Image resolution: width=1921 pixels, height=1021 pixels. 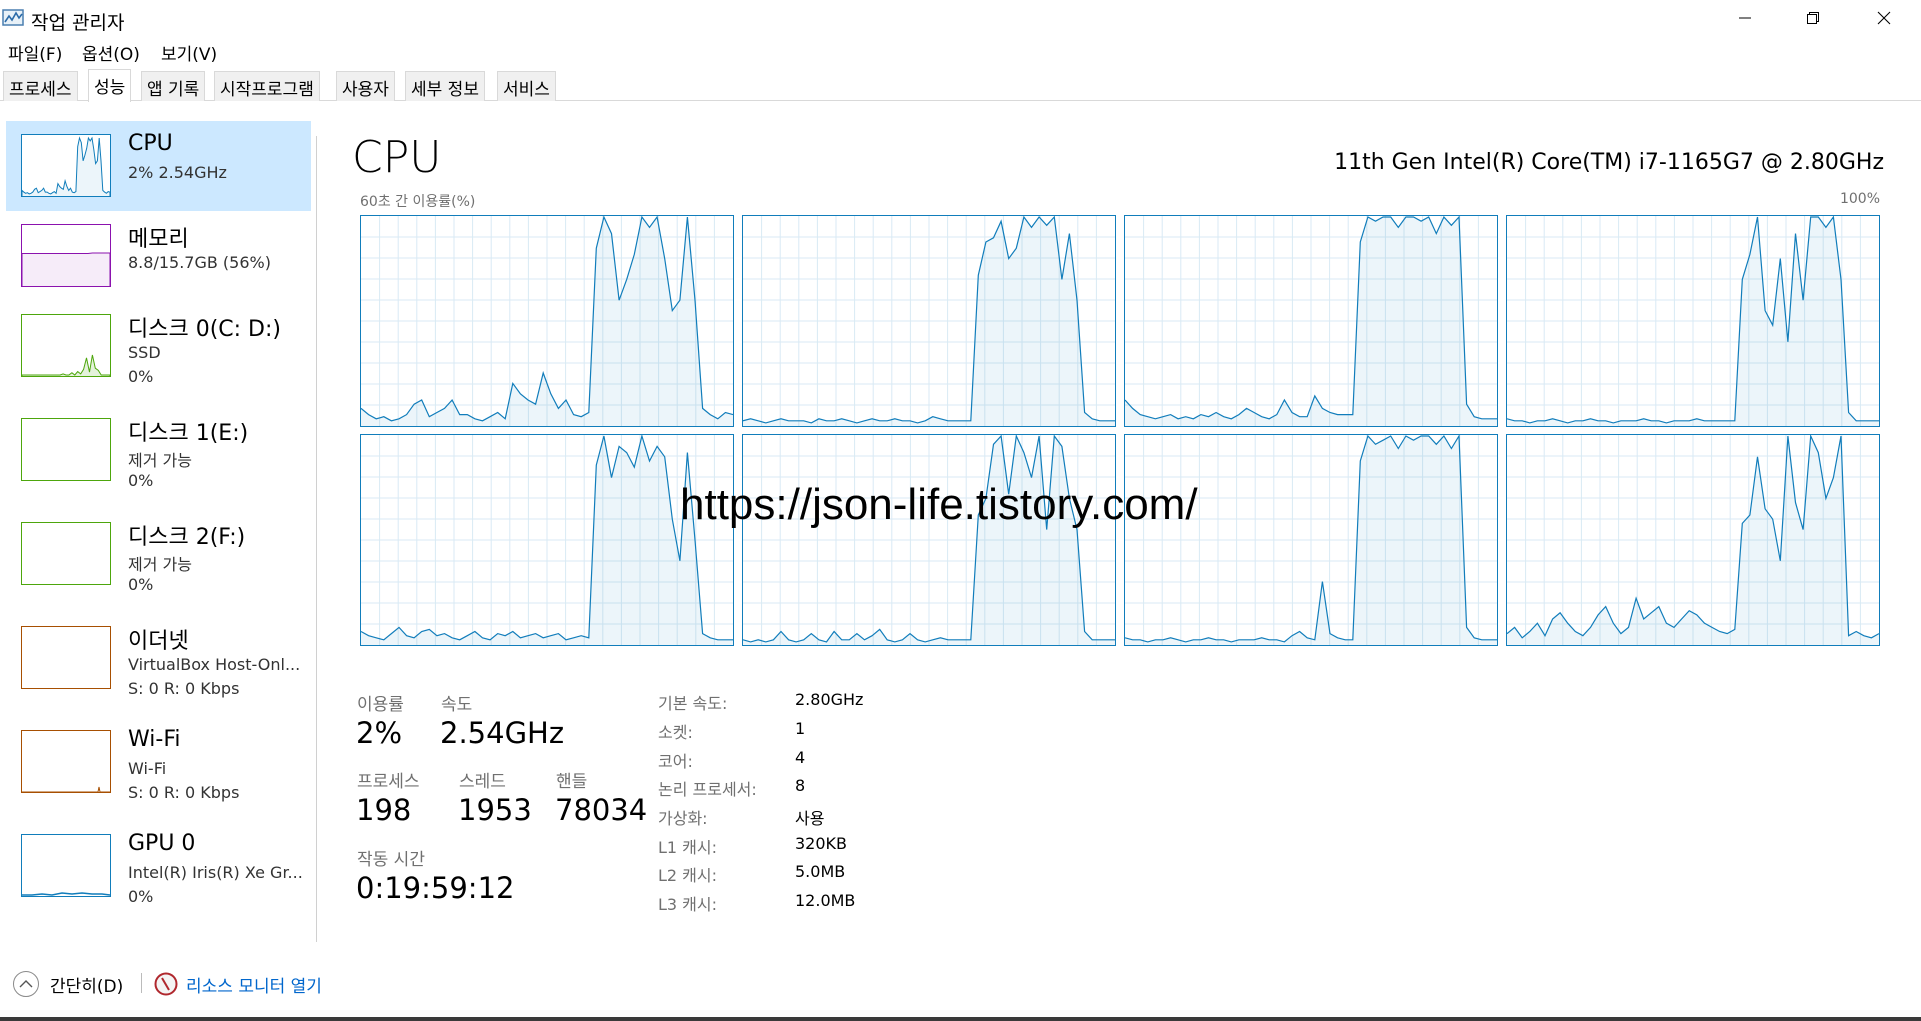 What do you see at coordinates (254, 986) in the screenshot?
I see `open-resource-monitor-label: 리소스 모니터 열기` at bounding box center [254, 986].